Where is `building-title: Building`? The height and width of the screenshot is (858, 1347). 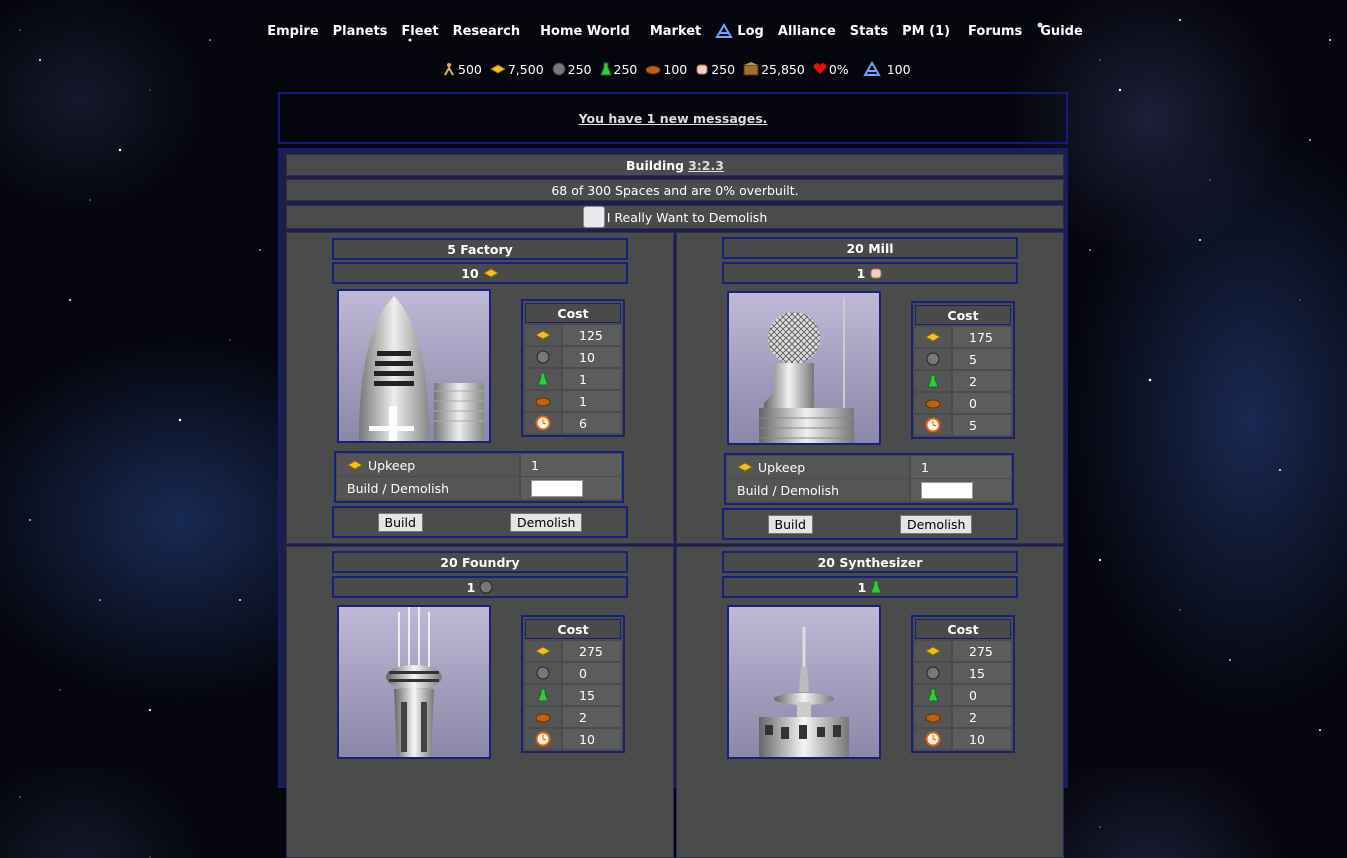 building-title: Building is located at coordinates (655, 165).